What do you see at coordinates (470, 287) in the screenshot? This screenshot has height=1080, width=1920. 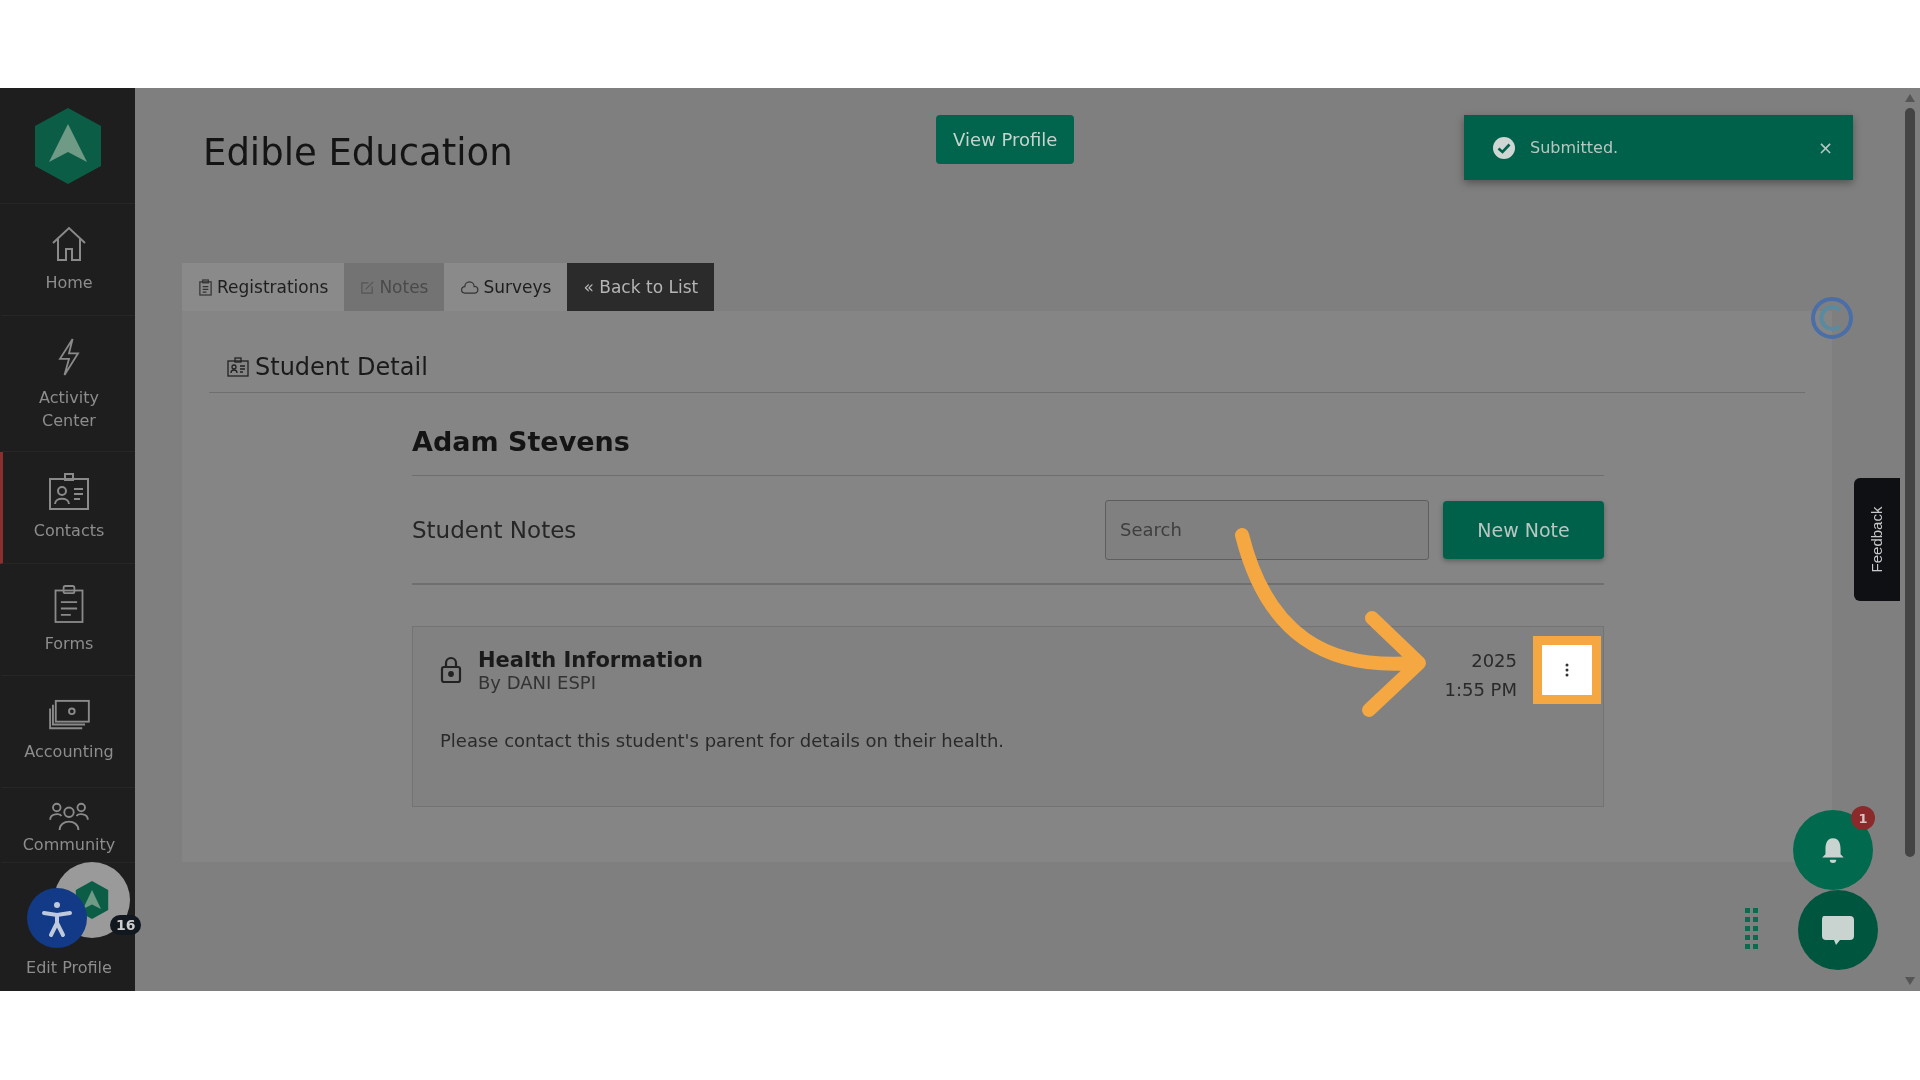 I see `cloud-icon` at bounding box center [470, 287].